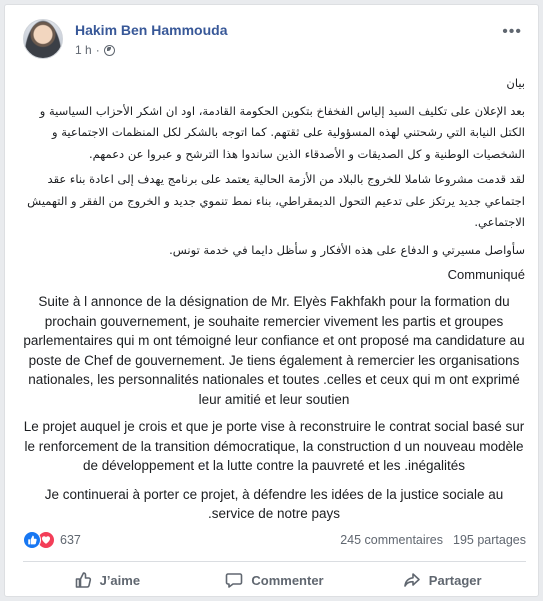 The width and height of the screenshot is (543, 601). I want to click on share-arrow-icon, so click(411, 580).